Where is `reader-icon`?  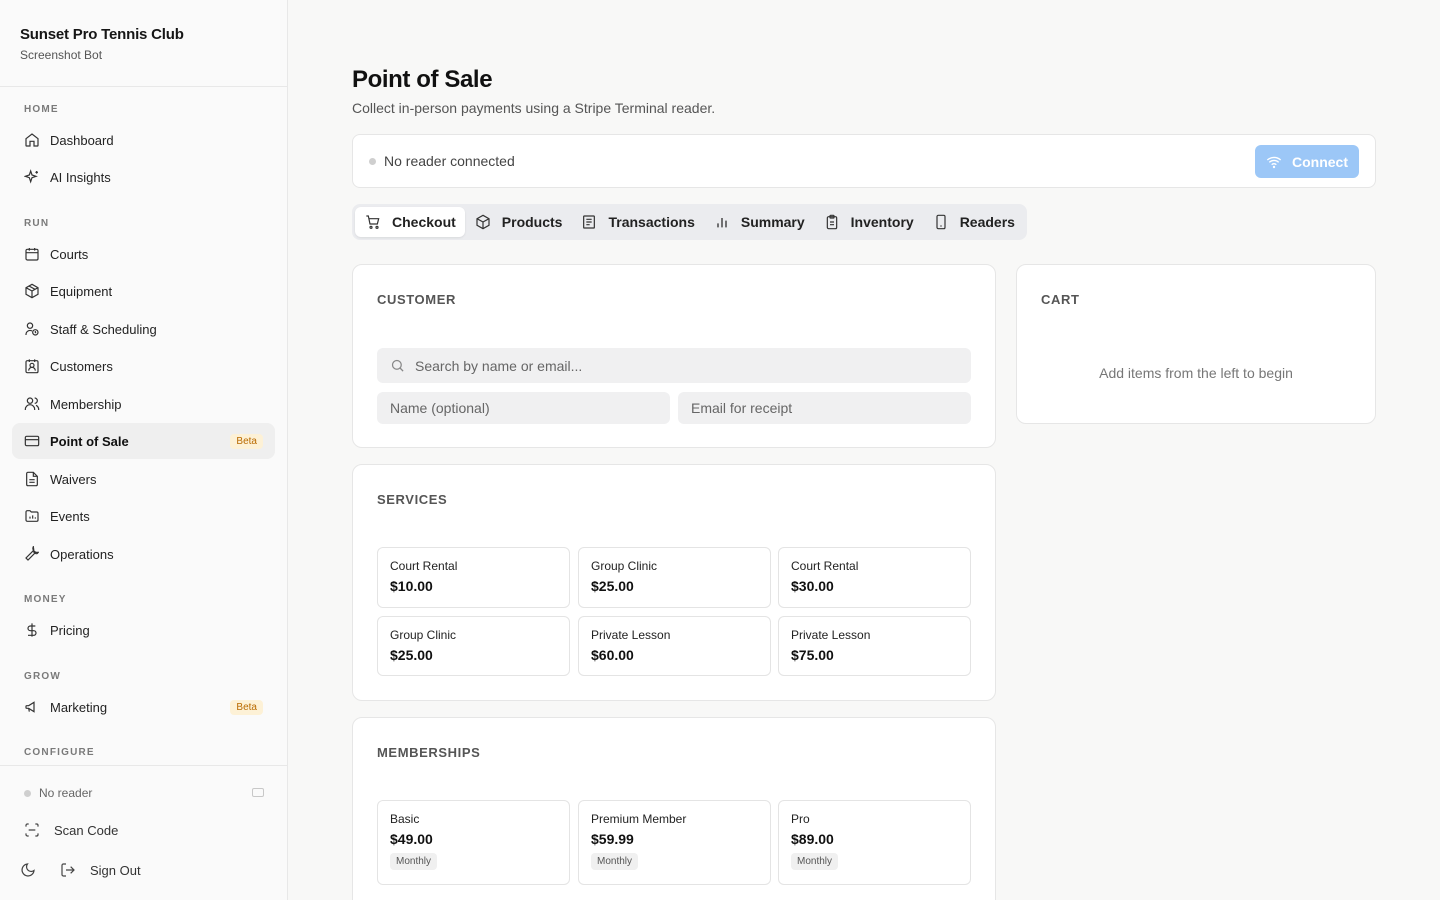
reader-icon is located at coordinates (258, 792).